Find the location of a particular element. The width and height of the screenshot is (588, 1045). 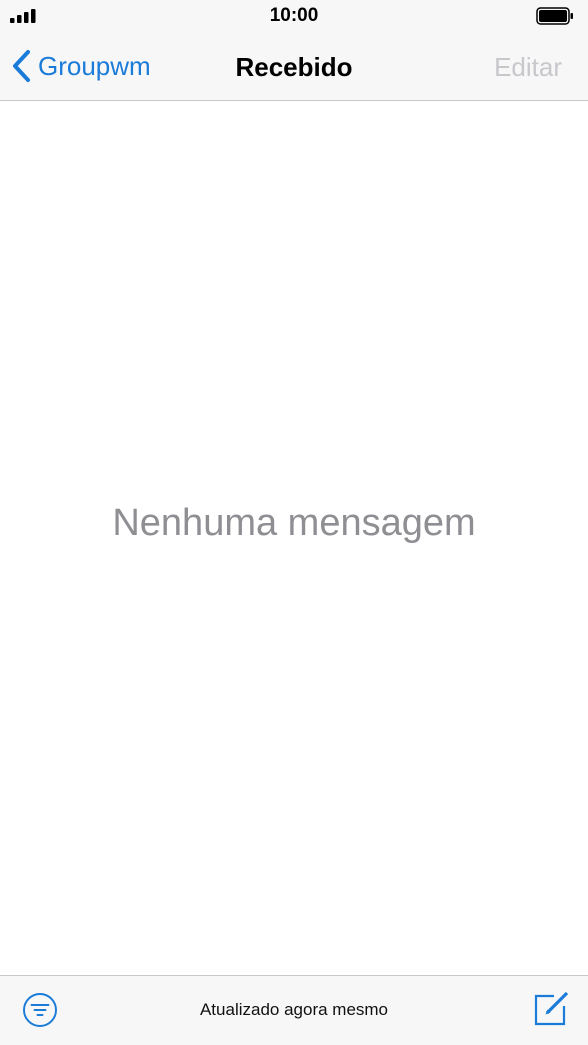

bottom-toolbar: Atualizado agora mesmo is located at coordinates (294, 1010).